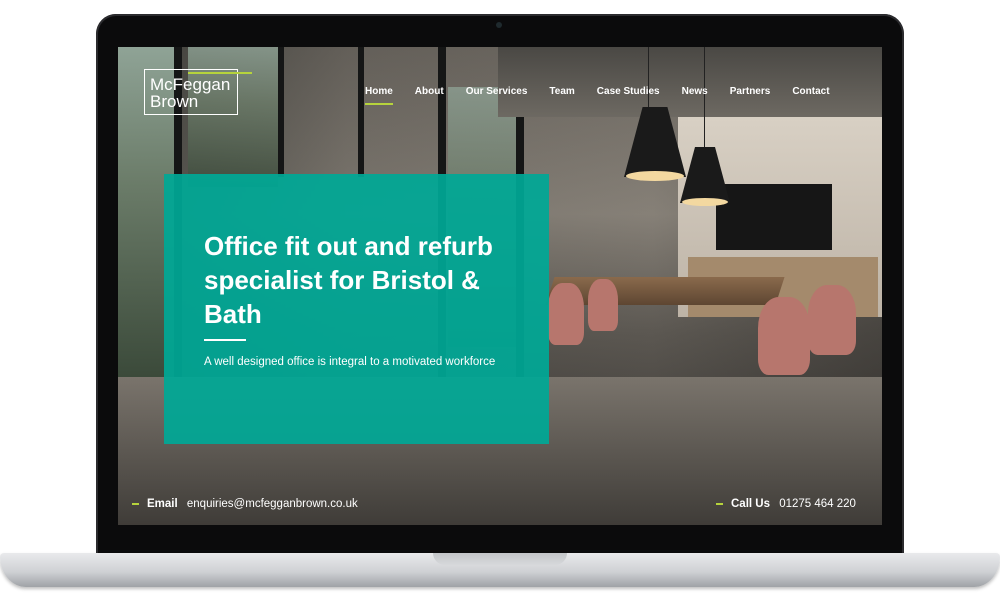 The image size is (1000, 599). Describe the element at coordinates (429, 91) in the screenshot. I see `nav-item-about: About` at that location.